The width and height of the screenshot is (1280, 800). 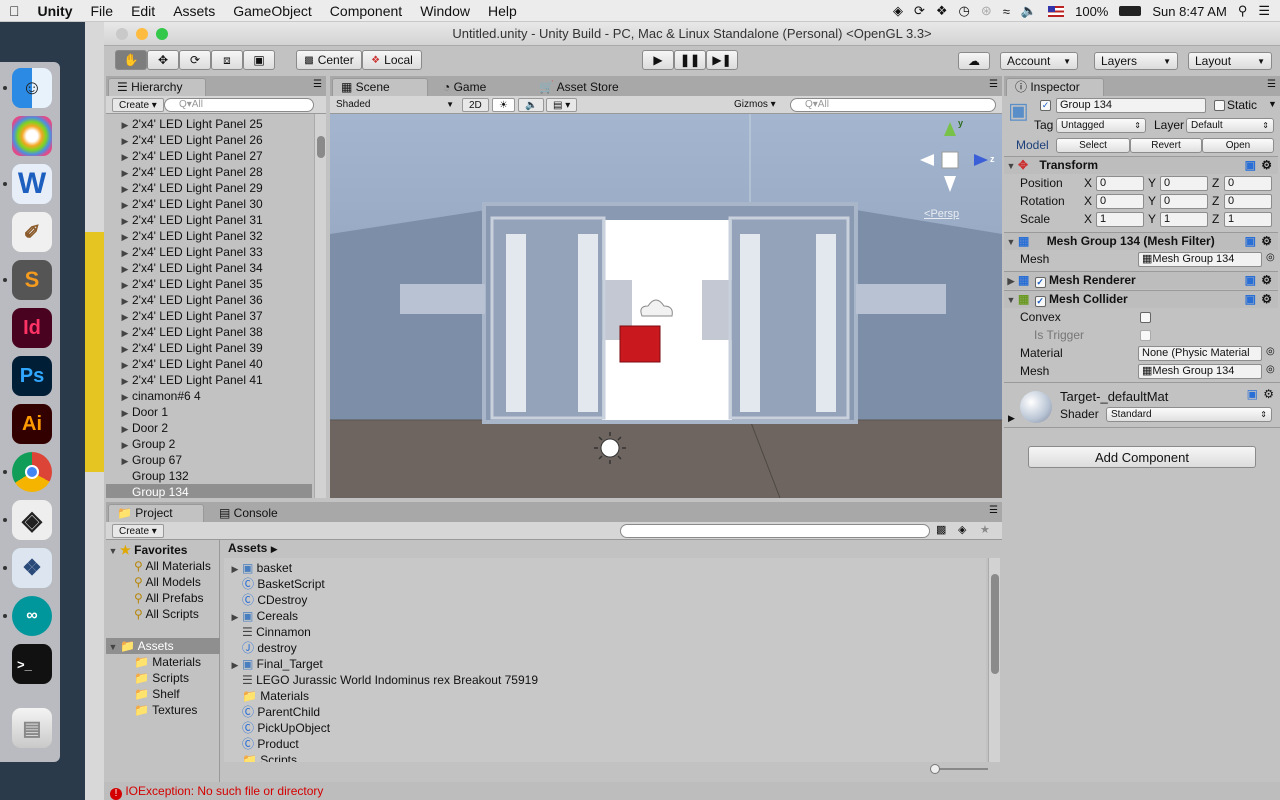 I want to click on model-revert-button: Revert, so click(x=1166, y=145).